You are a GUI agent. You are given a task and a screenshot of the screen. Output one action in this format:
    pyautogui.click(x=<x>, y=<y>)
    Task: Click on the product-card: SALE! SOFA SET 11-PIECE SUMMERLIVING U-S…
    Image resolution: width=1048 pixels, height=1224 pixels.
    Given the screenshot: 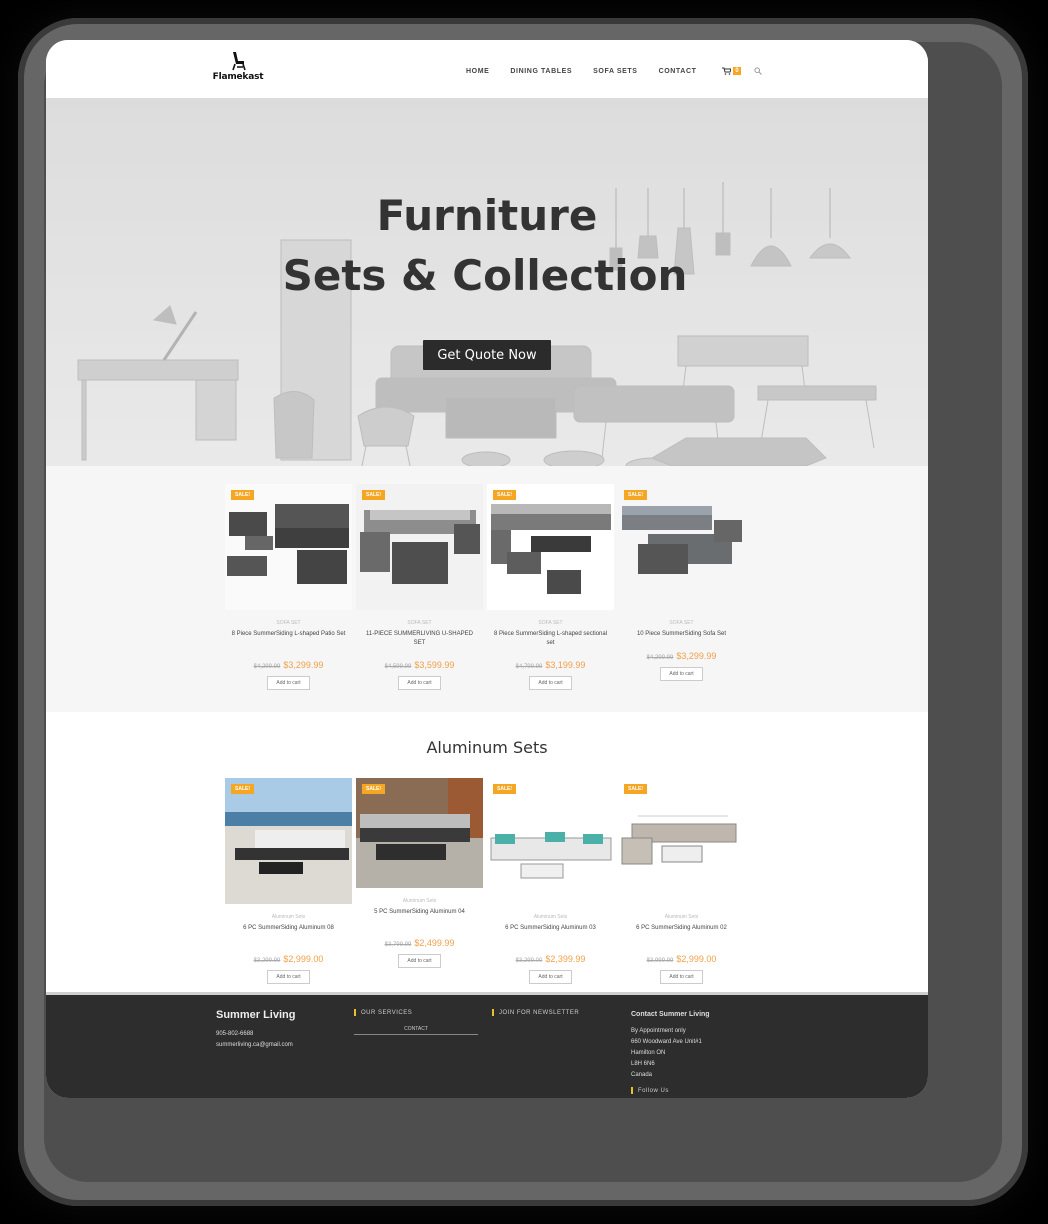 What is the action you would take?
    pyautogui.click(x=419, y=587)
    